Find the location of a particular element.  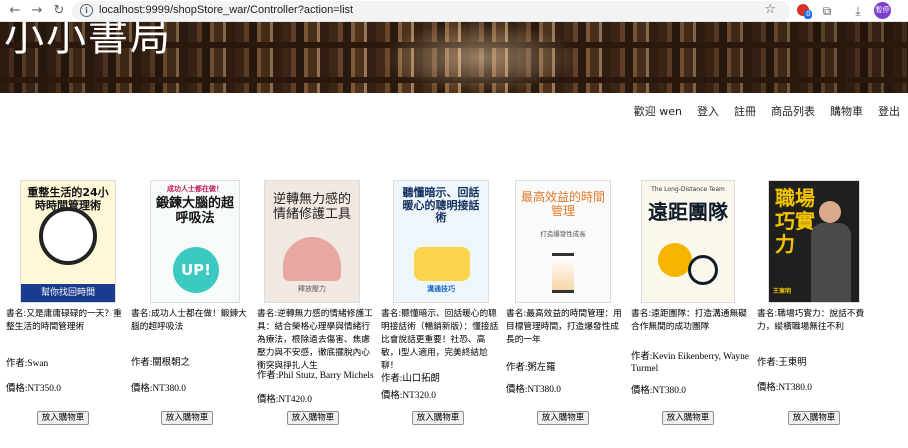

logout-link: 登出 is located at coordinates (889, 111).